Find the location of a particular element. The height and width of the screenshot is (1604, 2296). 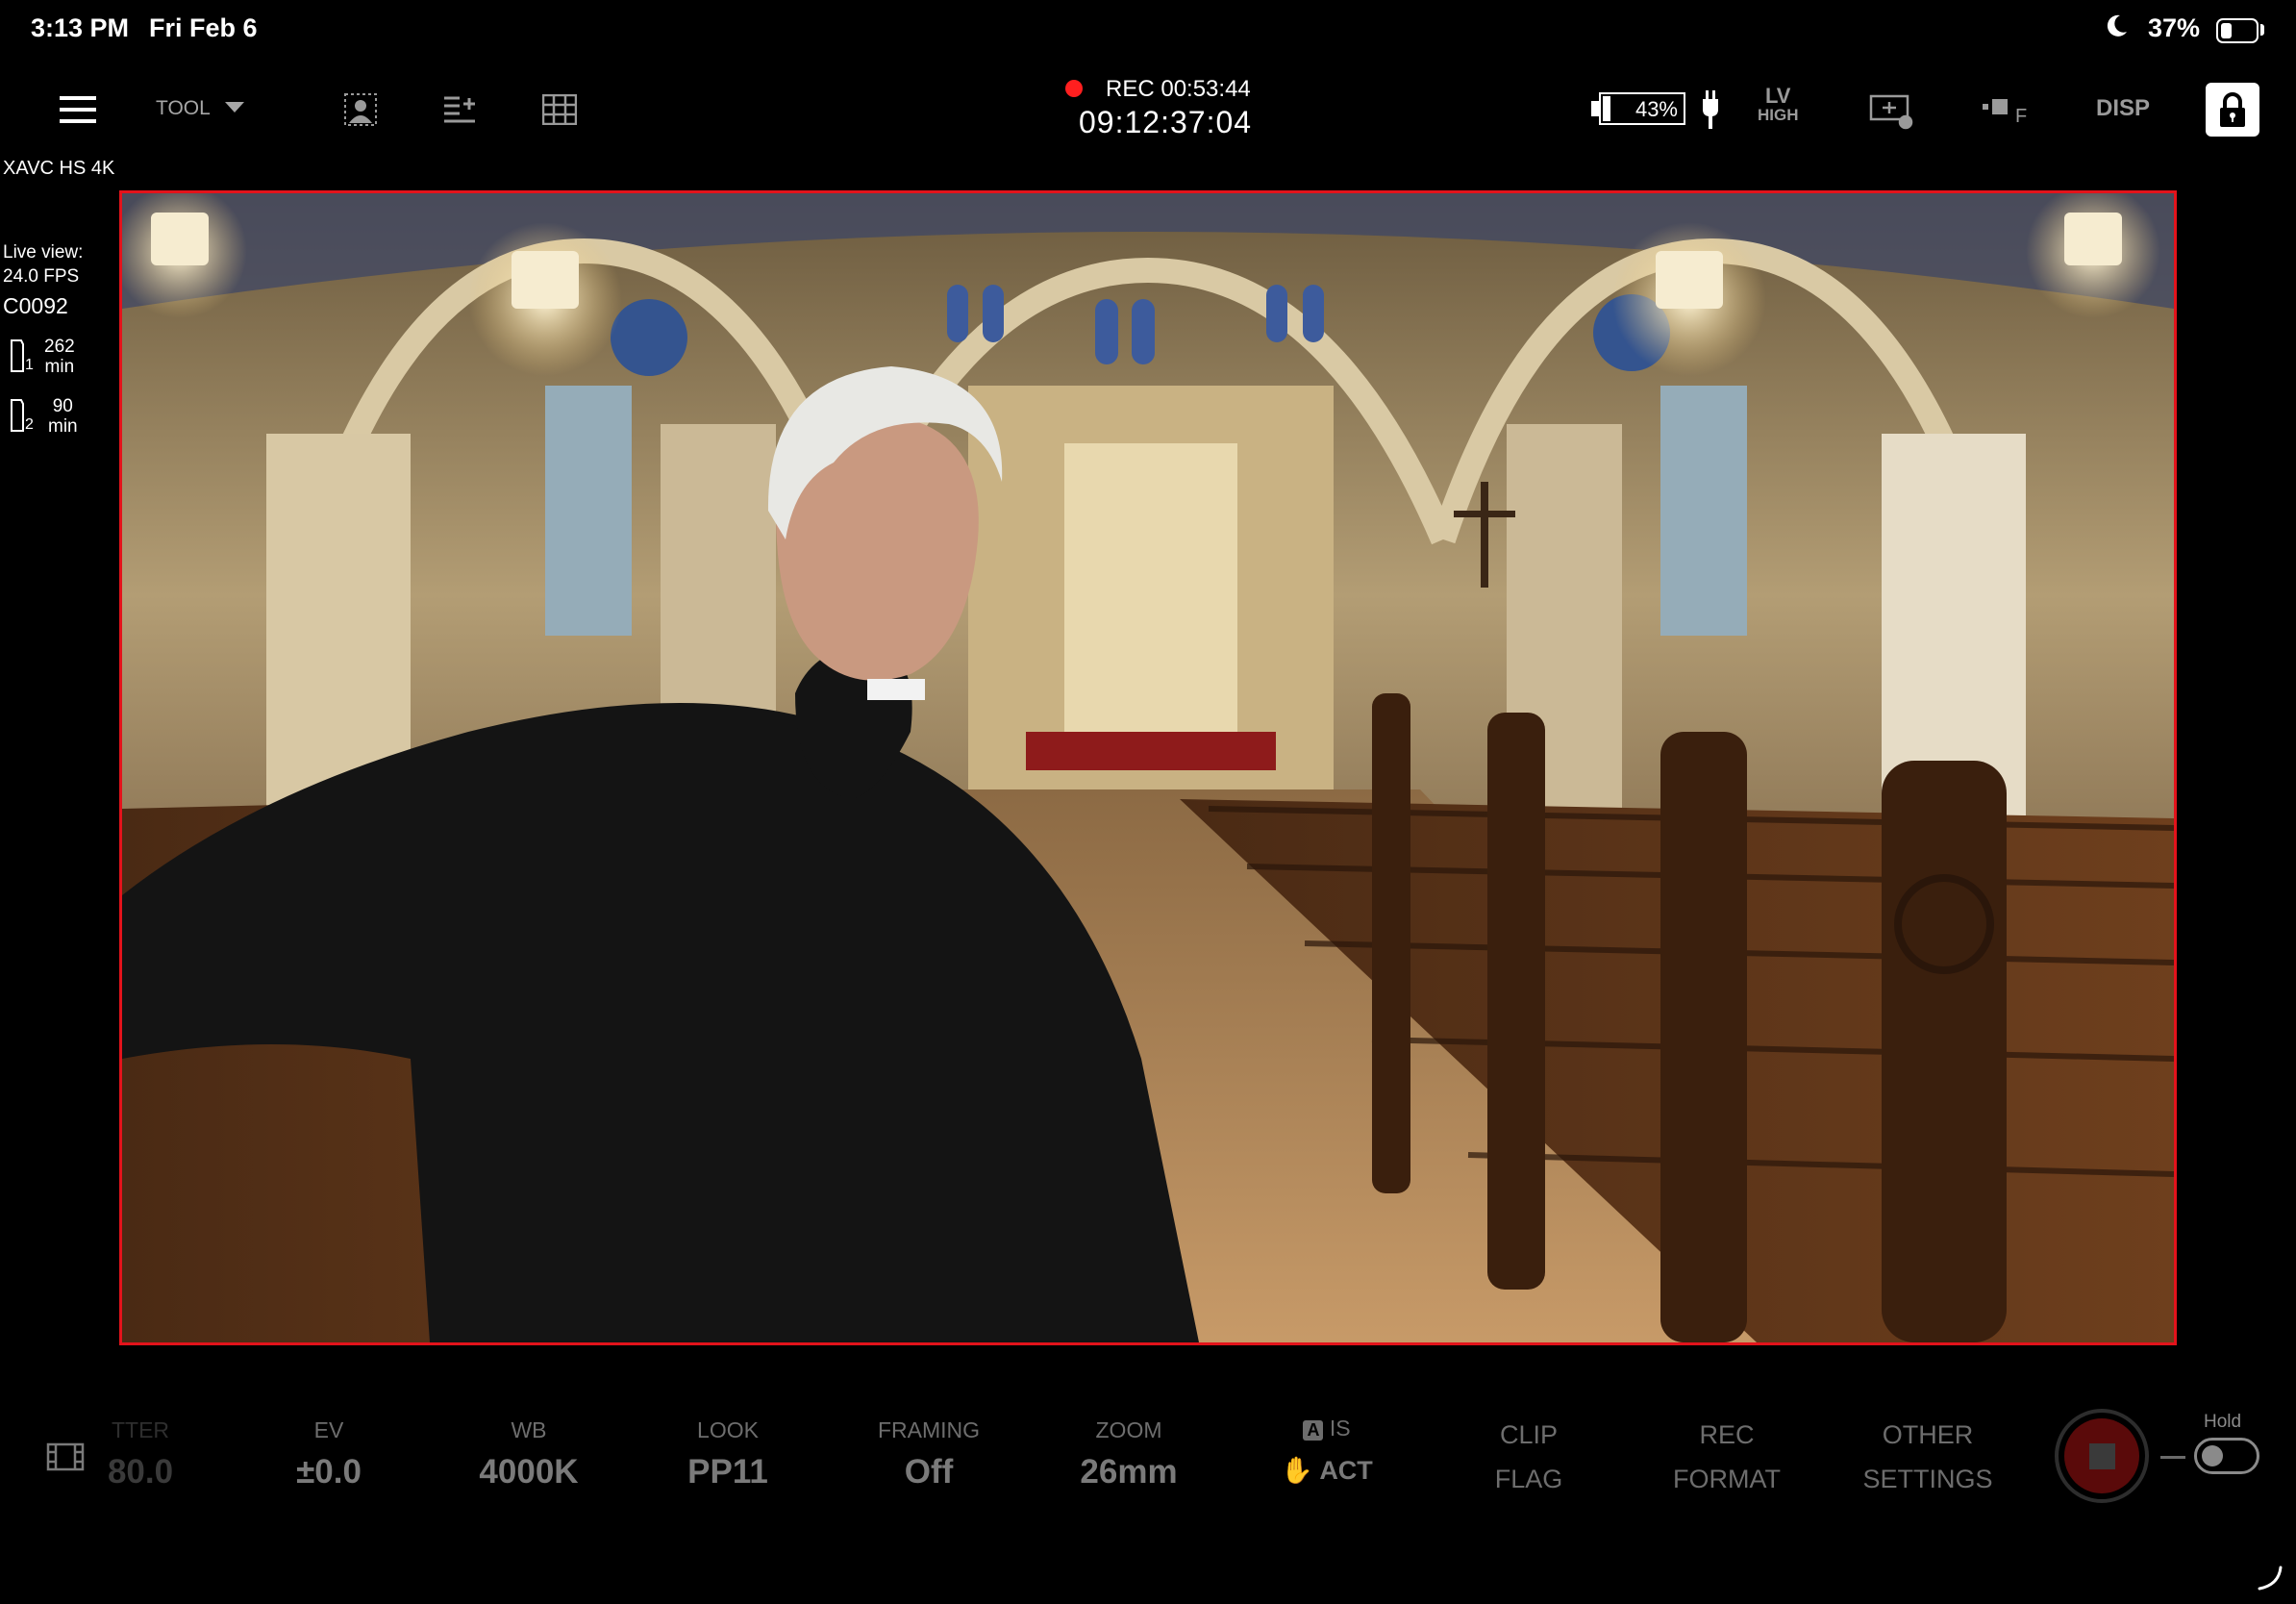

shutter-label: TTER is located at coordinates (140, 1429).